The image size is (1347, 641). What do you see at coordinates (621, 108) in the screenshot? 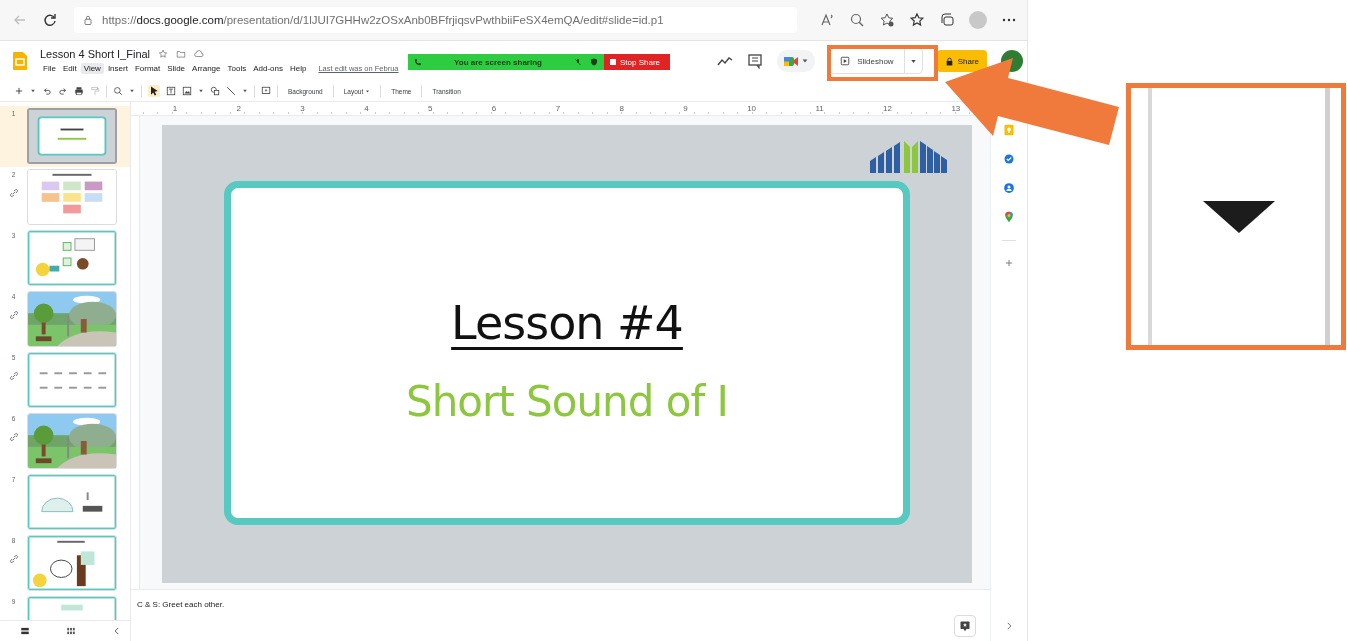
I see `ruler-number: 8` at bounding box center [621, 108].